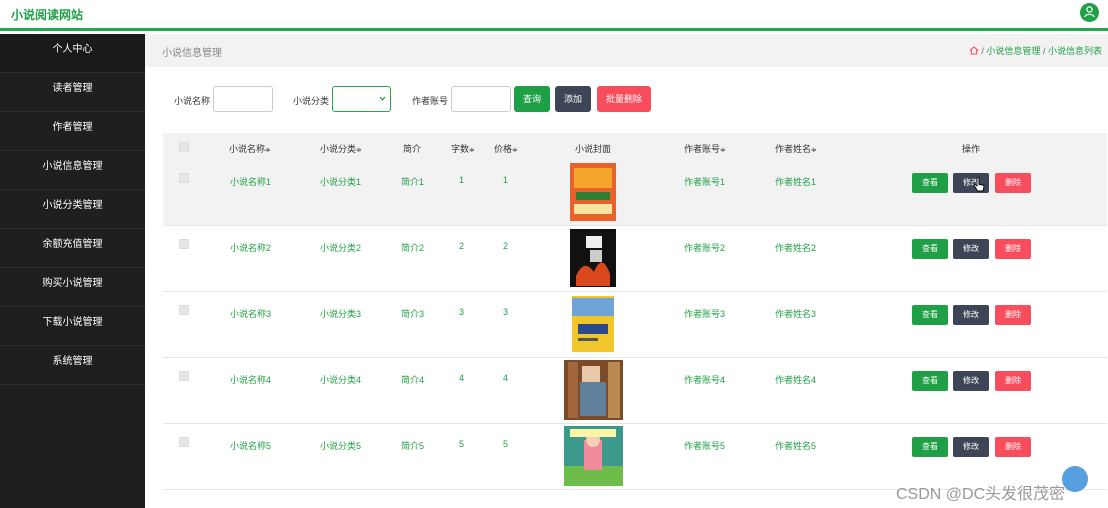 This screenshot has width=1108, height=508. Describe the element at coordinates (796, 446) in the screenshot. I see `cell-author-name: 作者姓名5` at that location.